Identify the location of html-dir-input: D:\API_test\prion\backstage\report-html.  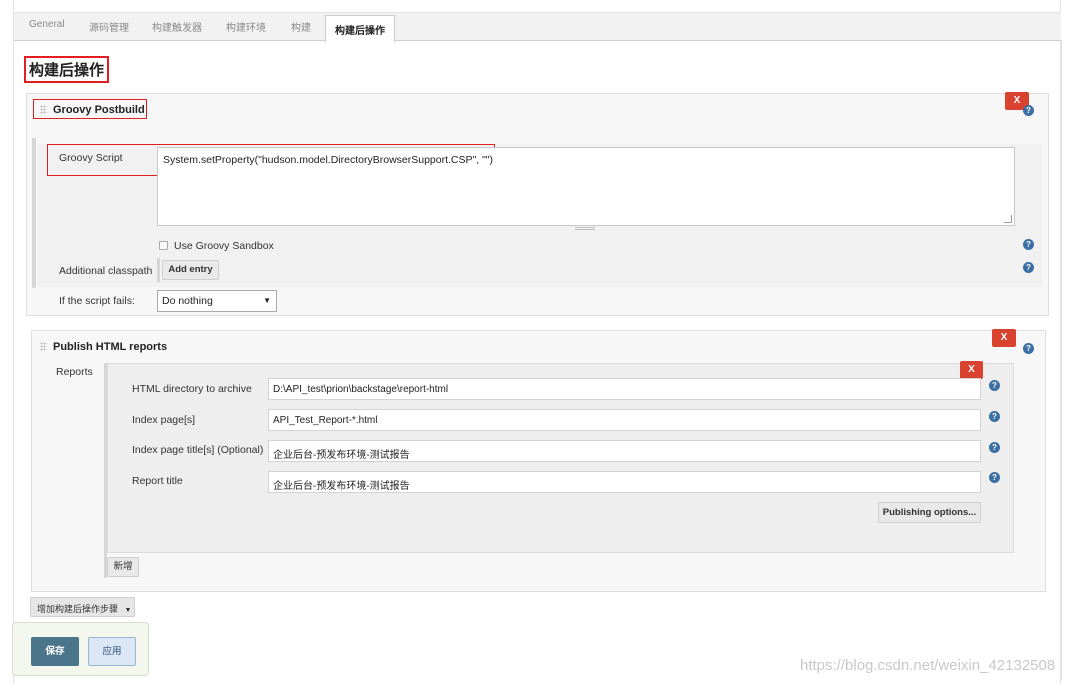
(624, 389).